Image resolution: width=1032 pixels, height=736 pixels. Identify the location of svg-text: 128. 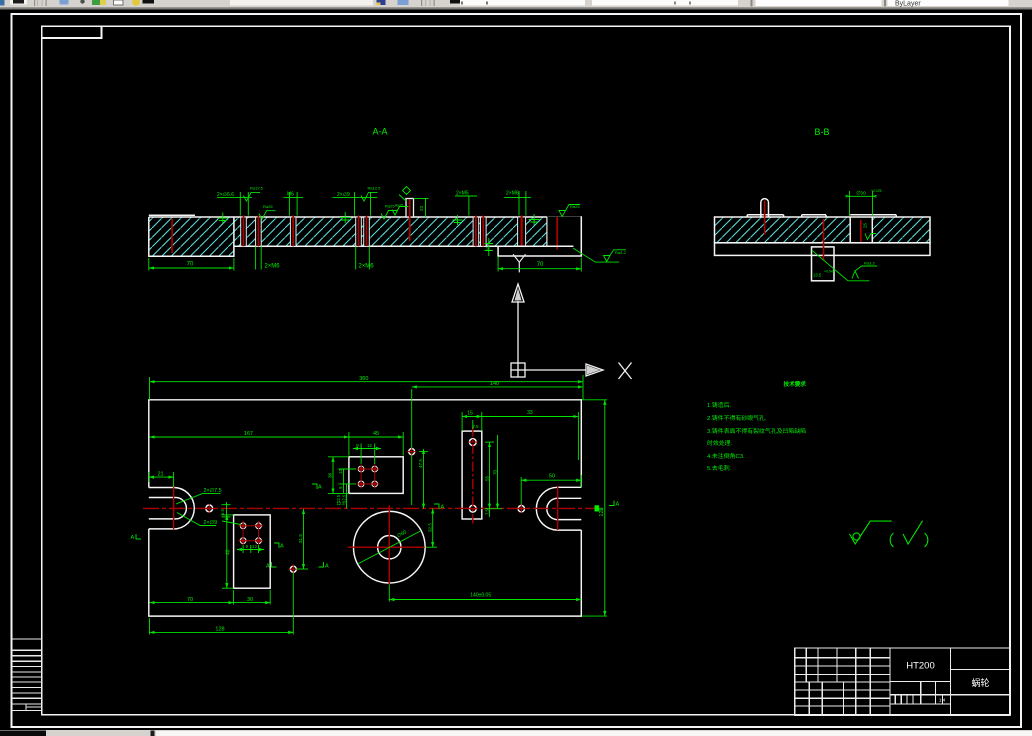
(219, 630).